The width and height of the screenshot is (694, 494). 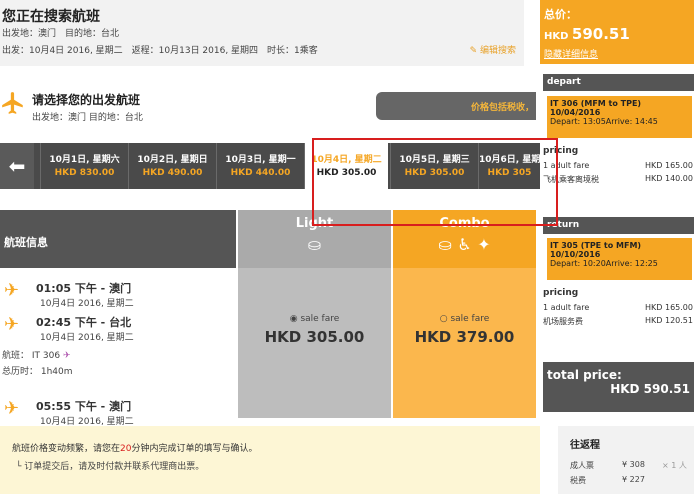 What do you see at coordinates (110, 467) in the screenshot?
I see `warning-line-2: └ 订单提交后，请及时付款并联系代理商出票。` at bounding box center [110, 467].